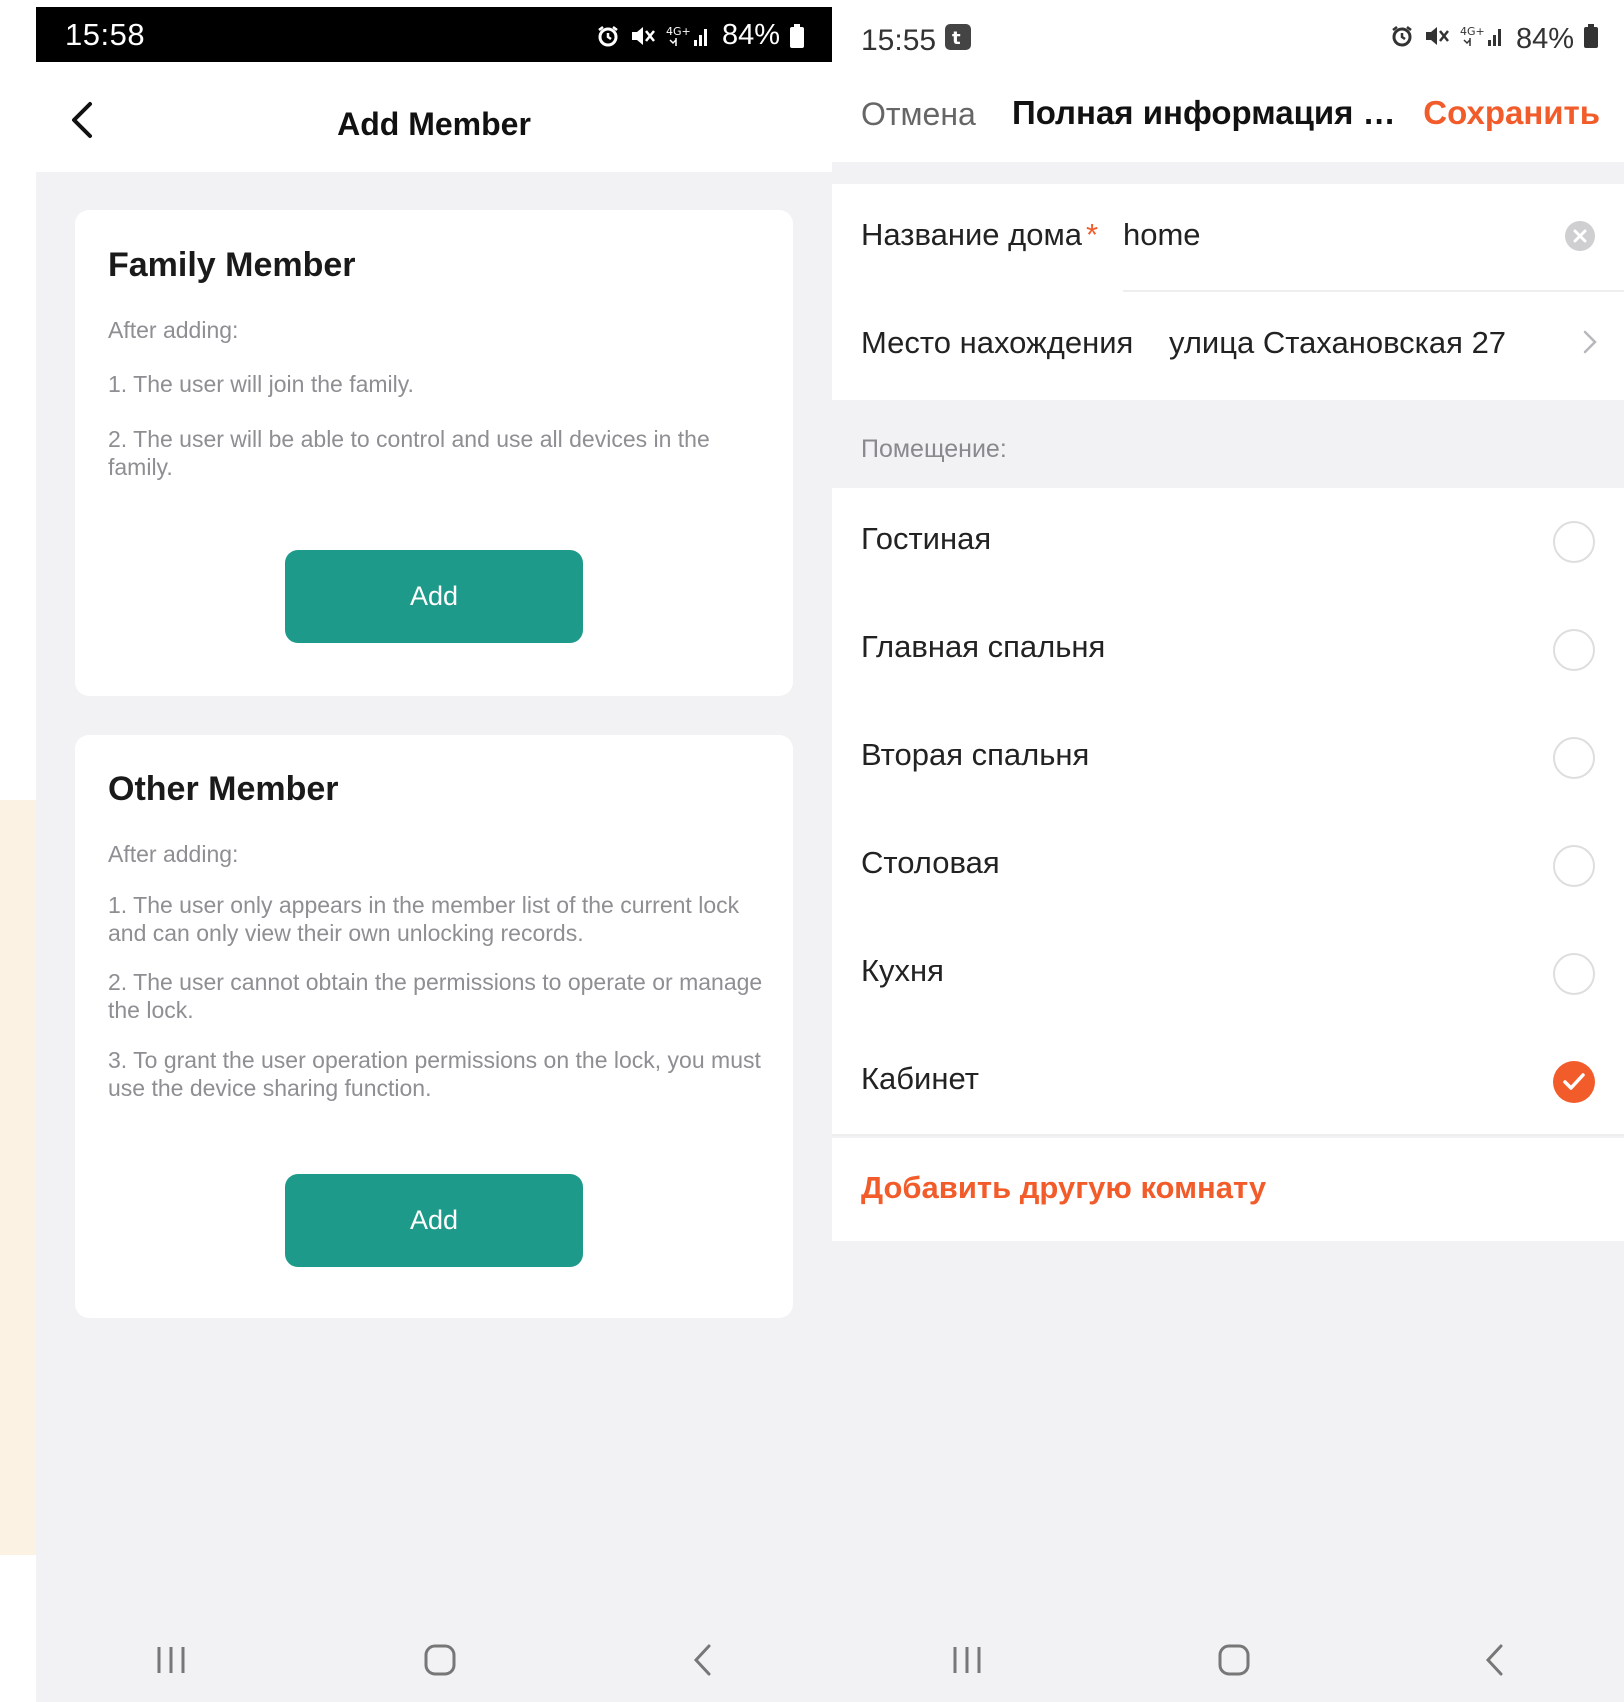 The height and width of the screenshot is (1702, 1624). Describe the element at coordinates (902, 970) in the screenshot. I see `room-name: Кухня` at that location.